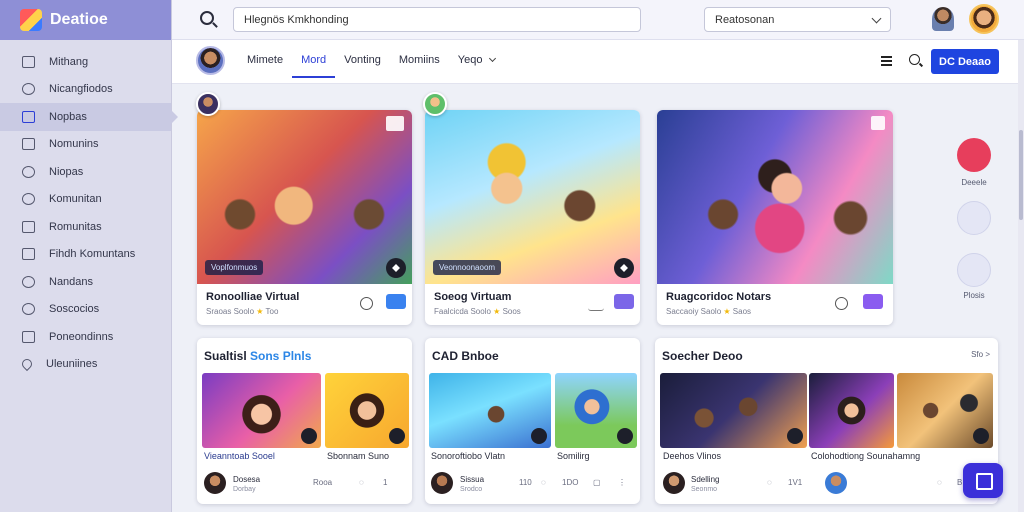 This screenshot has height=512, width=1024. I want to click on bookmark-icon: ▢, so click(597, 482).